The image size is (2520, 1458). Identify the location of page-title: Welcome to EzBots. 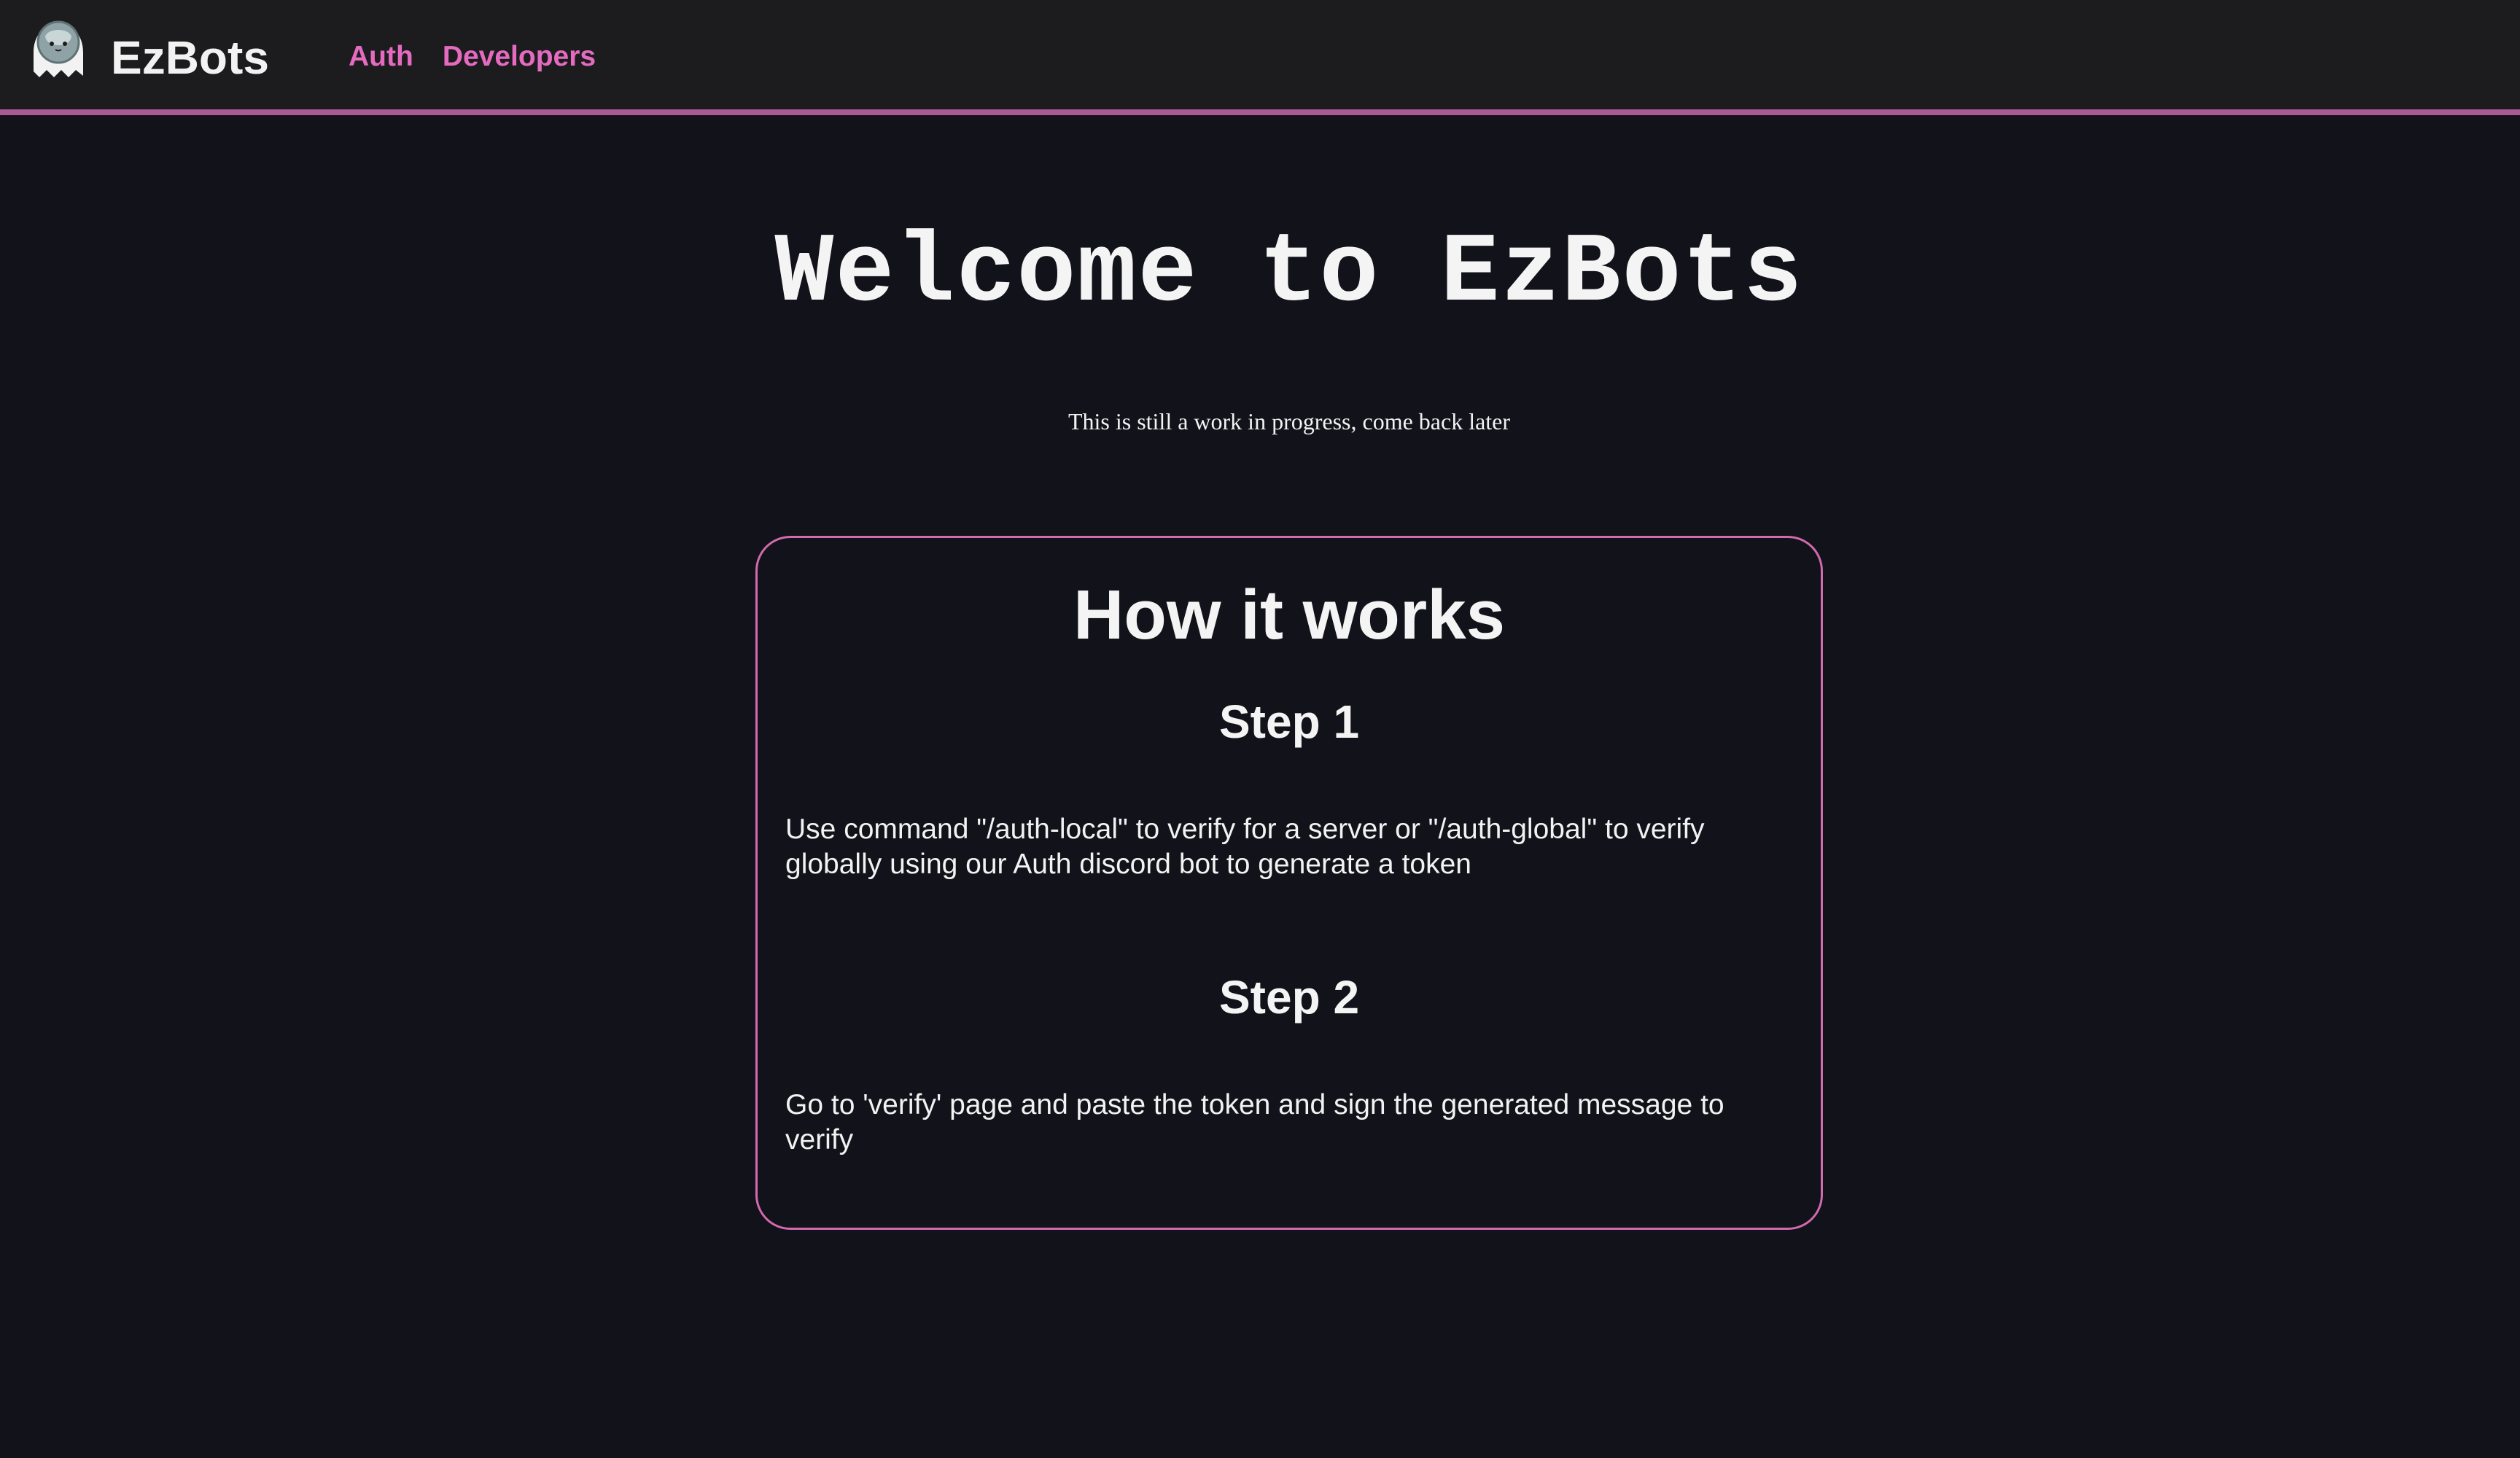
(1289, 274).